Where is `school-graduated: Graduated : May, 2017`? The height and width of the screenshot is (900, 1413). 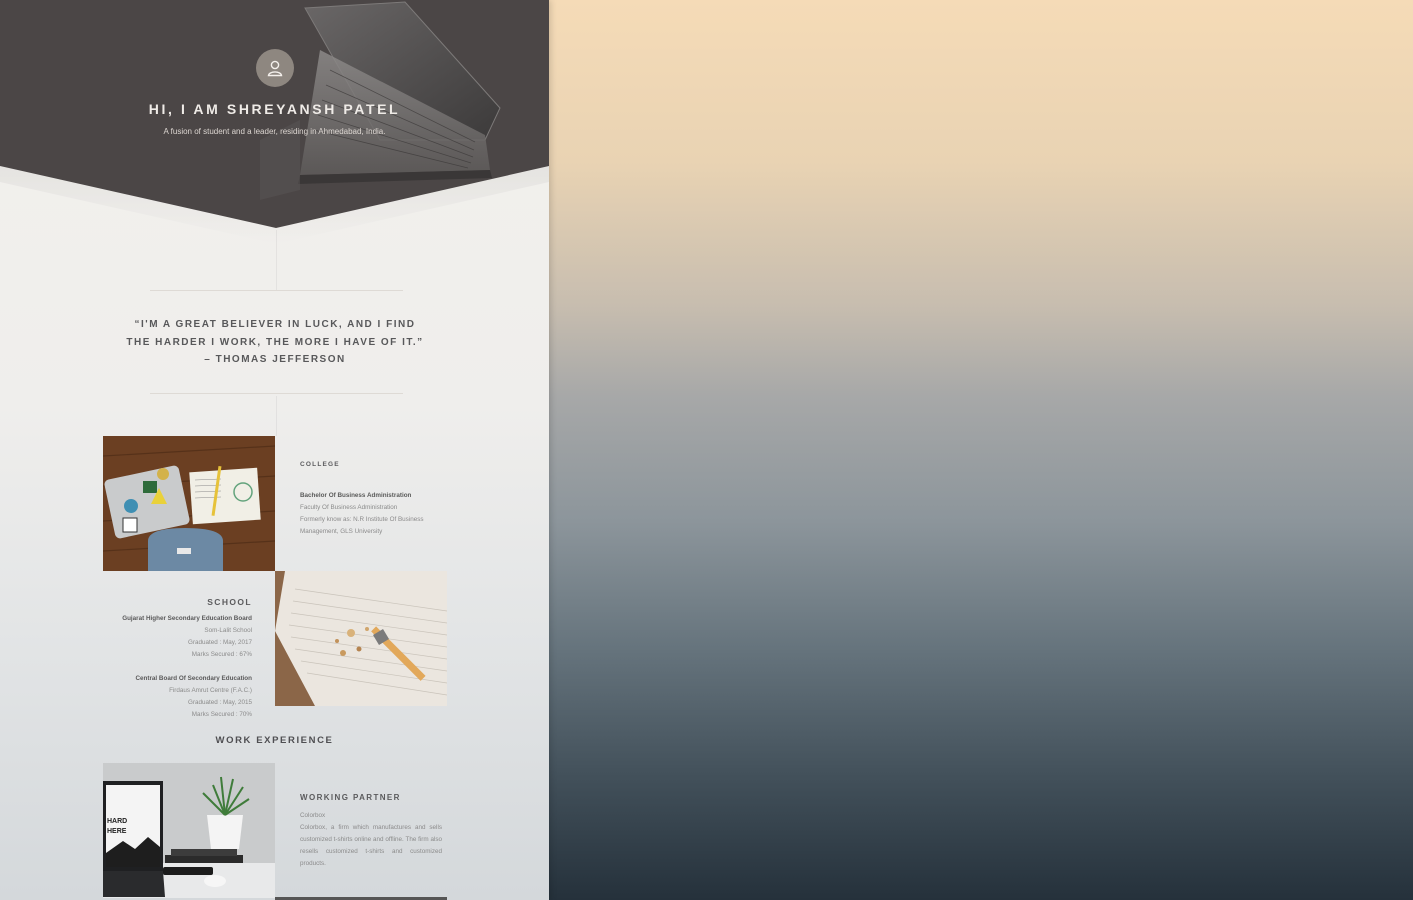
school-graduated: Graduated : May, 2017 is located at coordinates (220, 642).